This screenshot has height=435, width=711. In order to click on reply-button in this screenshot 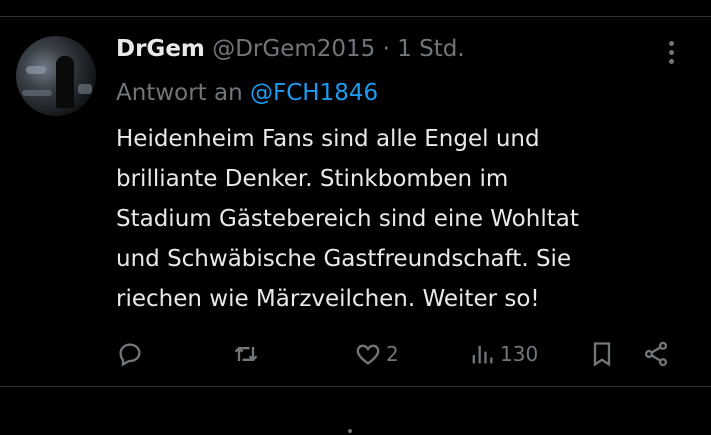, I will do `click(130, 354)`.